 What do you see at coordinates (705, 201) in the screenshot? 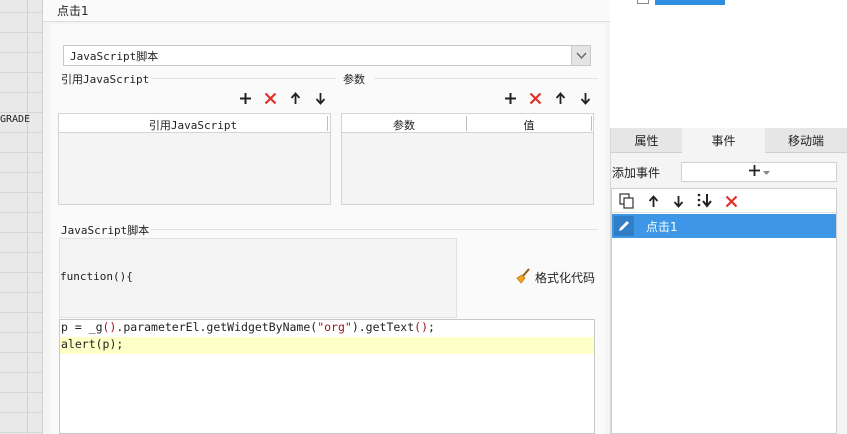
I see `move-bottom-icon` at bounding box center [705, 201].